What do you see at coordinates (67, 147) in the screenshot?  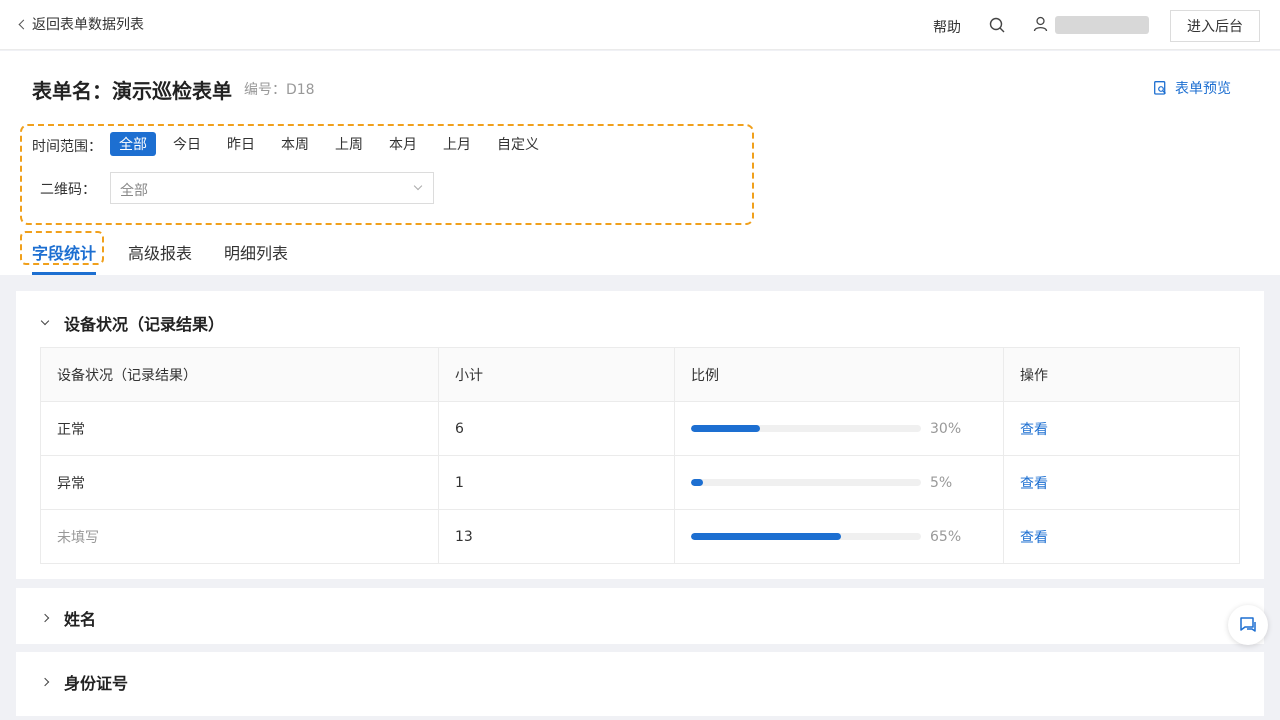 I see `time-range-label: 时间范围：` at bounding box center [67, 147].